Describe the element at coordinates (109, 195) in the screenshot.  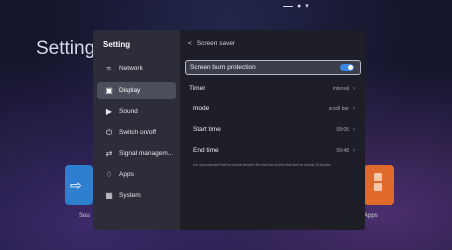
I see `system-icon: ▦` at that location.